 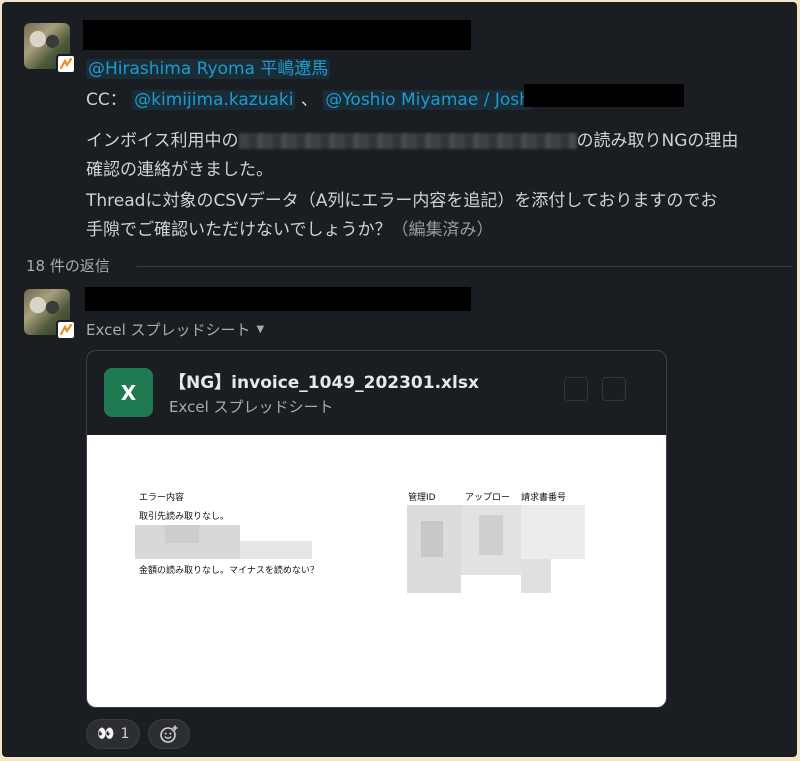 I want to click on reaction-eyes: 👀 1, so click(x=113, y=734).